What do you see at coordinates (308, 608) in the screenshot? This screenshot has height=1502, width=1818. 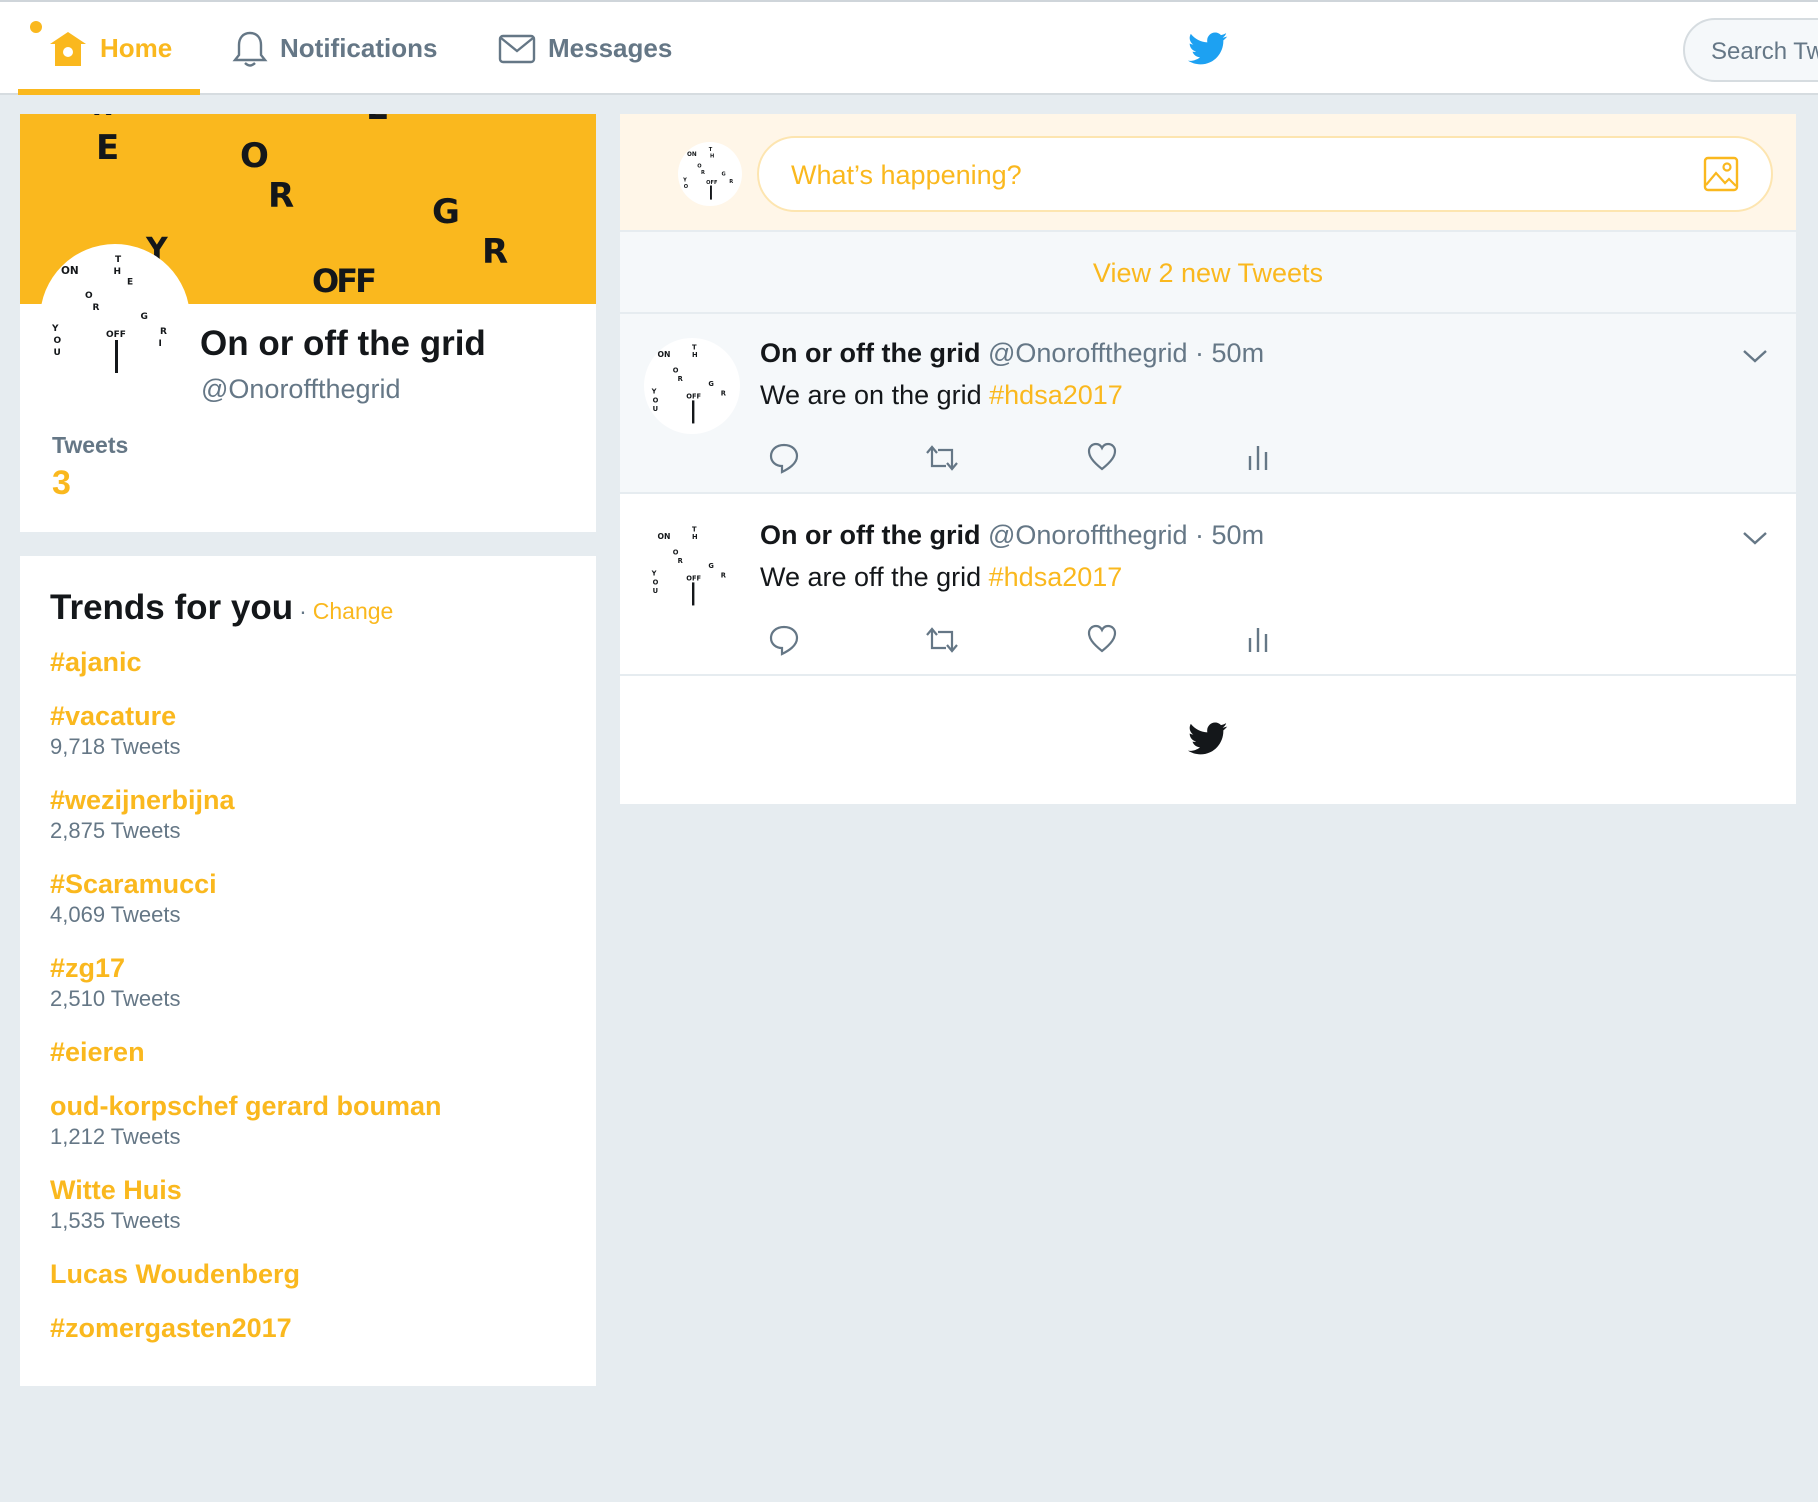 I see `trends-header: Trends for you · Change` at bounding box center [308, 608].